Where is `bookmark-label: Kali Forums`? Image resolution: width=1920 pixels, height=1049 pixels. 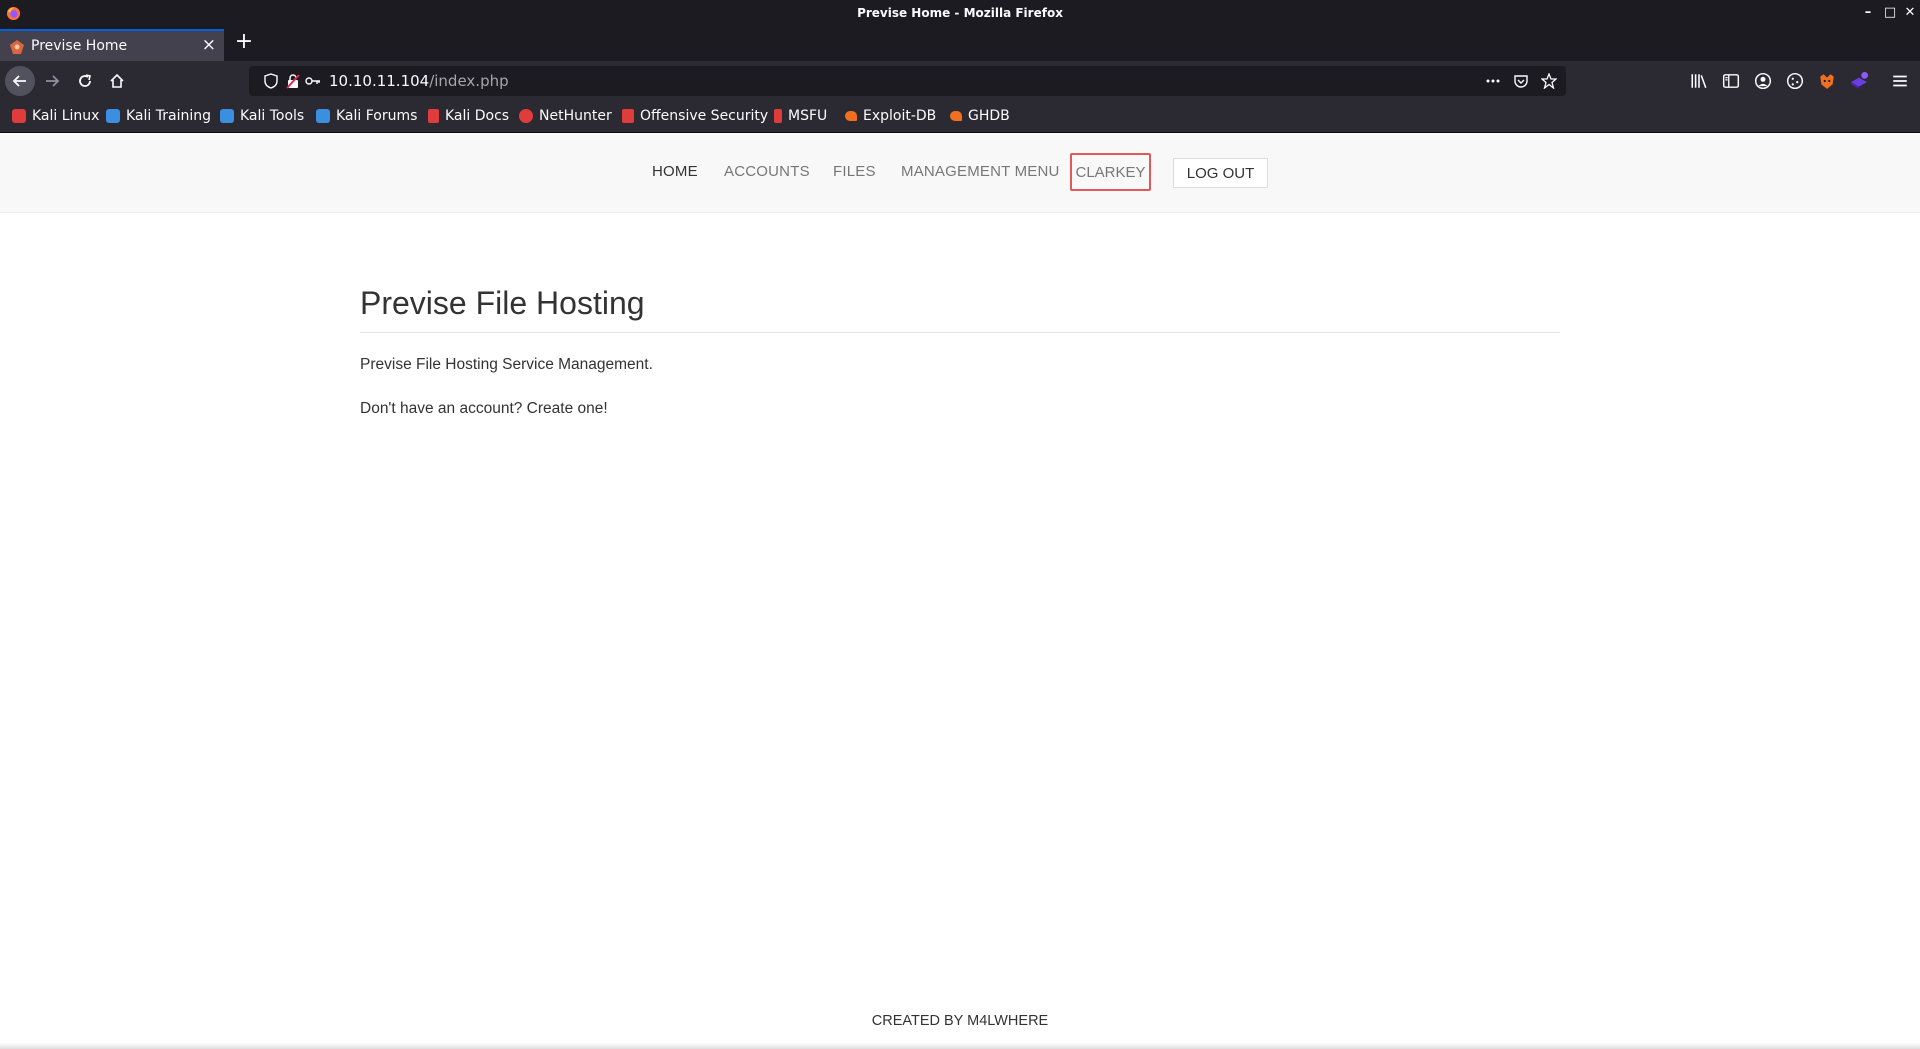
bookmark-label: Kali Forums is located at coordinates (377, 116).